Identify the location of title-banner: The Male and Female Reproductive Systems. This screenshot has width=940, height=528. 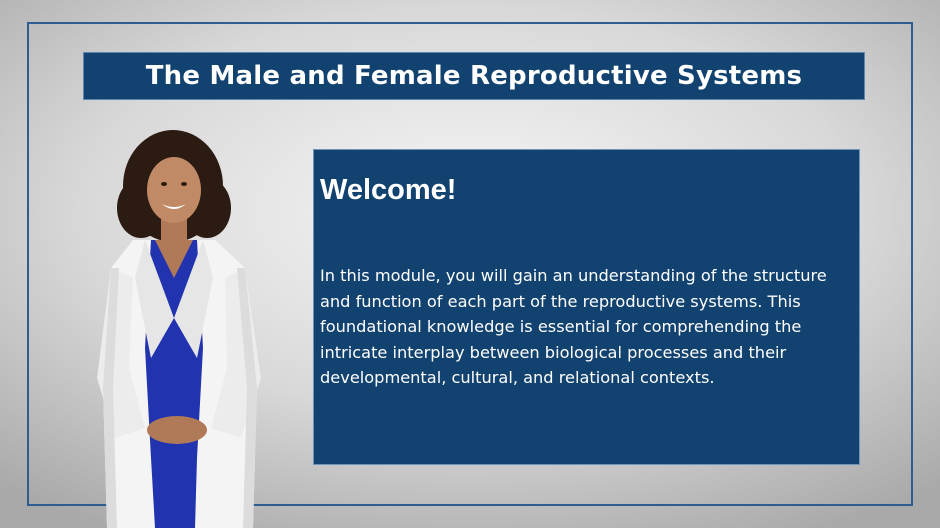
(474, 76).